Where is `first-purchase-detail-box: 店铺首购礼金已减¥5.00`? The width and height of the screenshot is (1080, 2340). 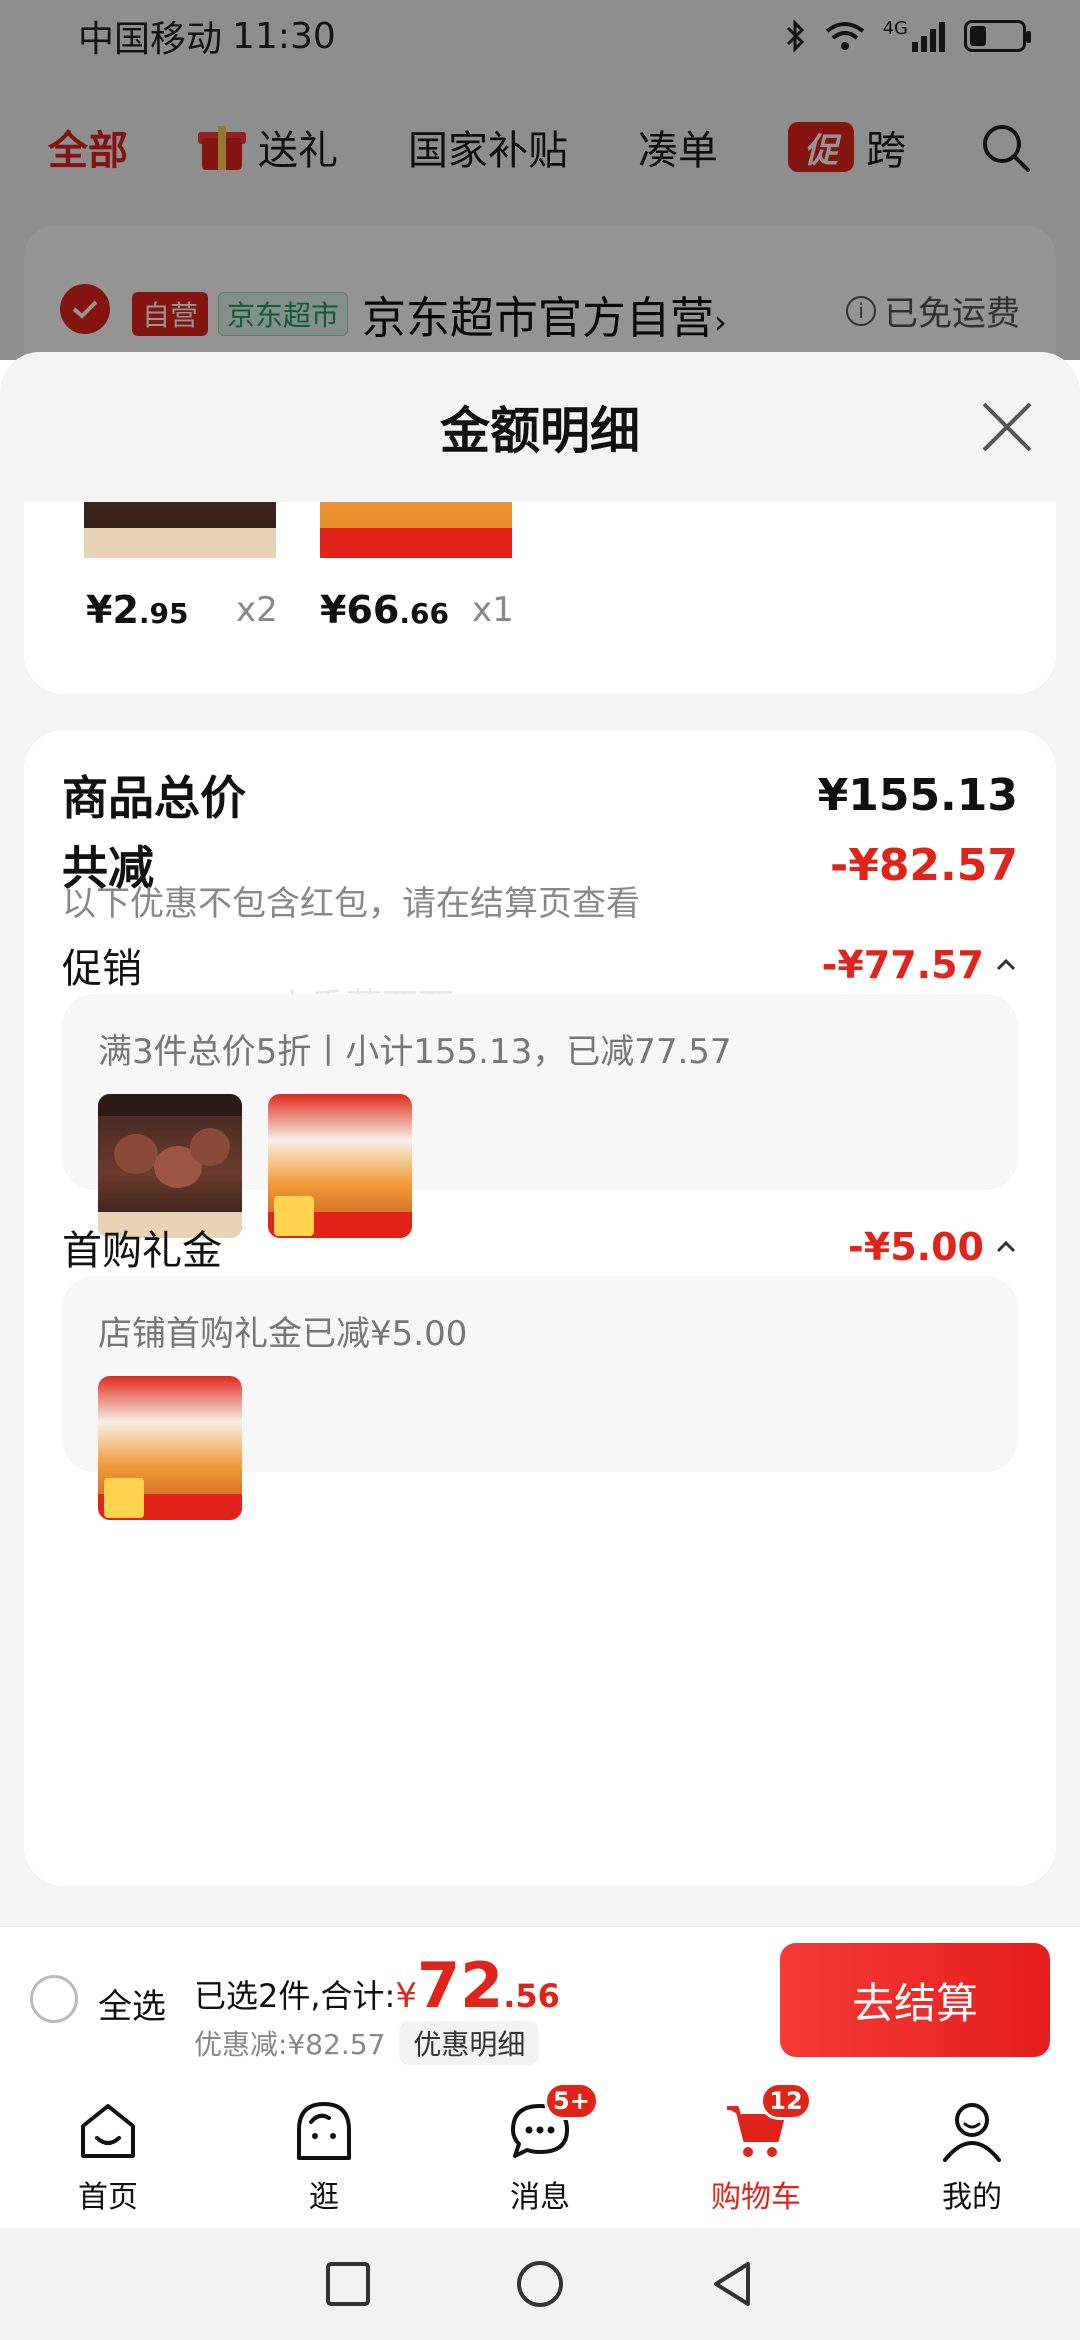
first-purchase-detail-box: 店铺首购礼金已减¥5.00 is located at coordinates (540, 1398).